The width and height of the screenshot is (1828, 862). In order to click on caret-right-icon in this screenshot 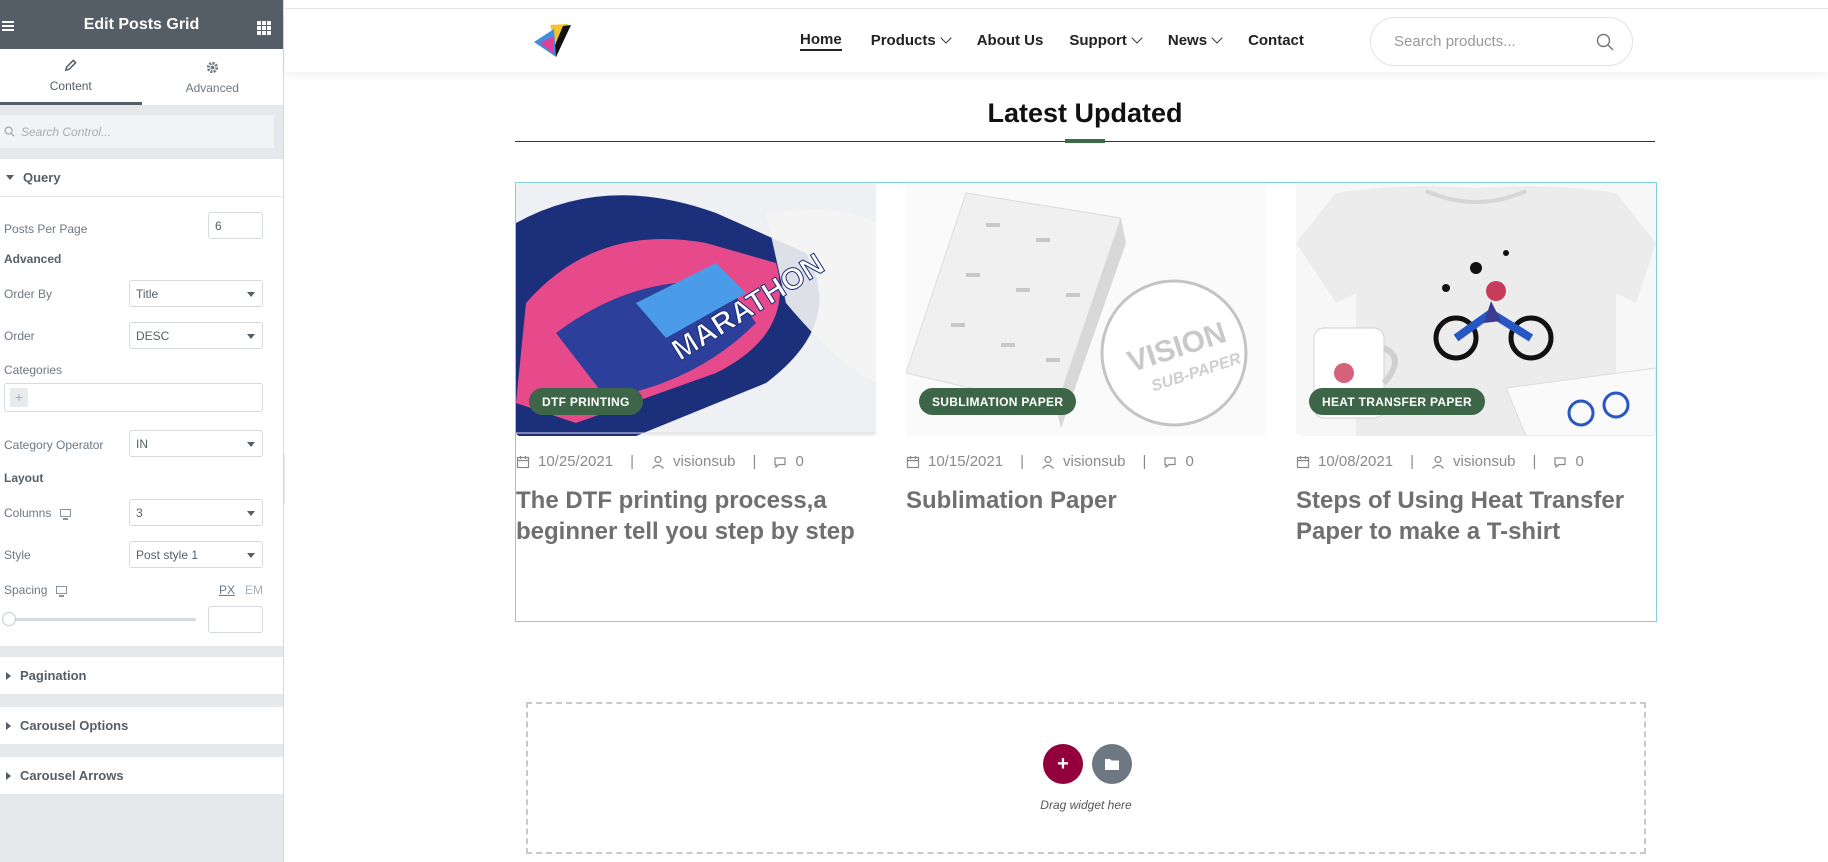, I will do `click(8, 725)`.